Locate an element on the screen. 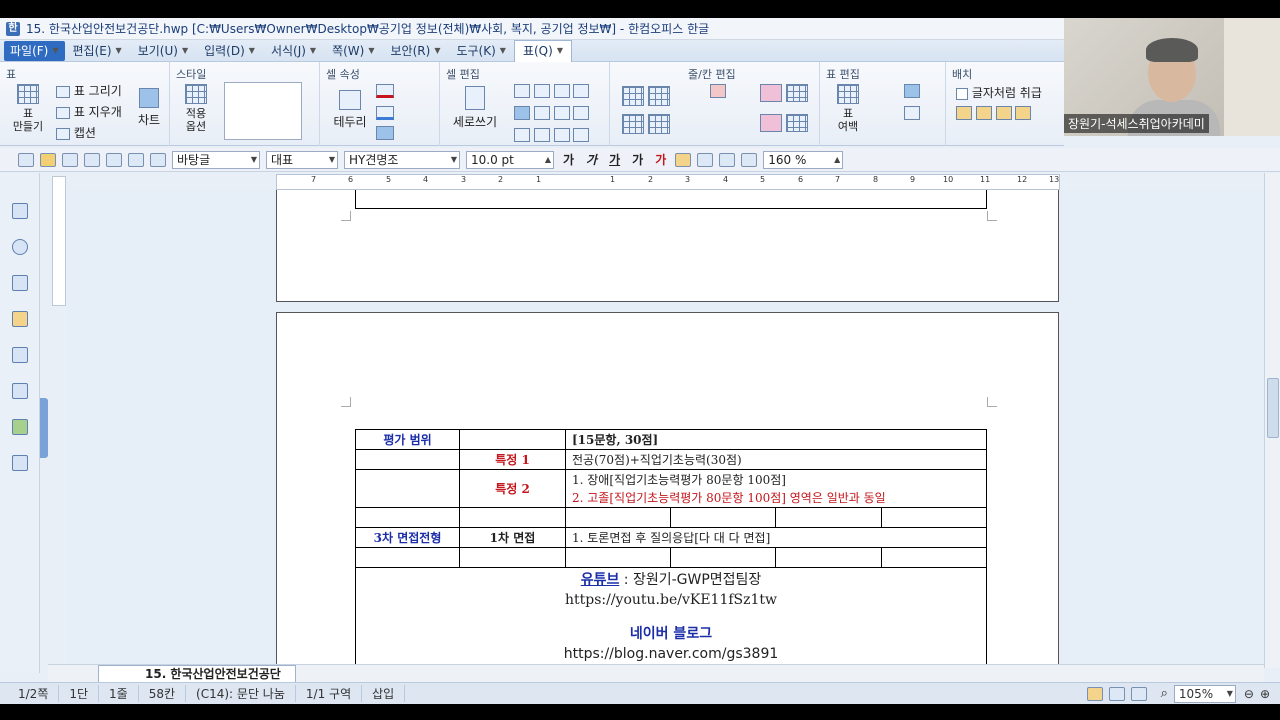  menu-security: 보안(R) ▼ is located at coordinates (416, 51).